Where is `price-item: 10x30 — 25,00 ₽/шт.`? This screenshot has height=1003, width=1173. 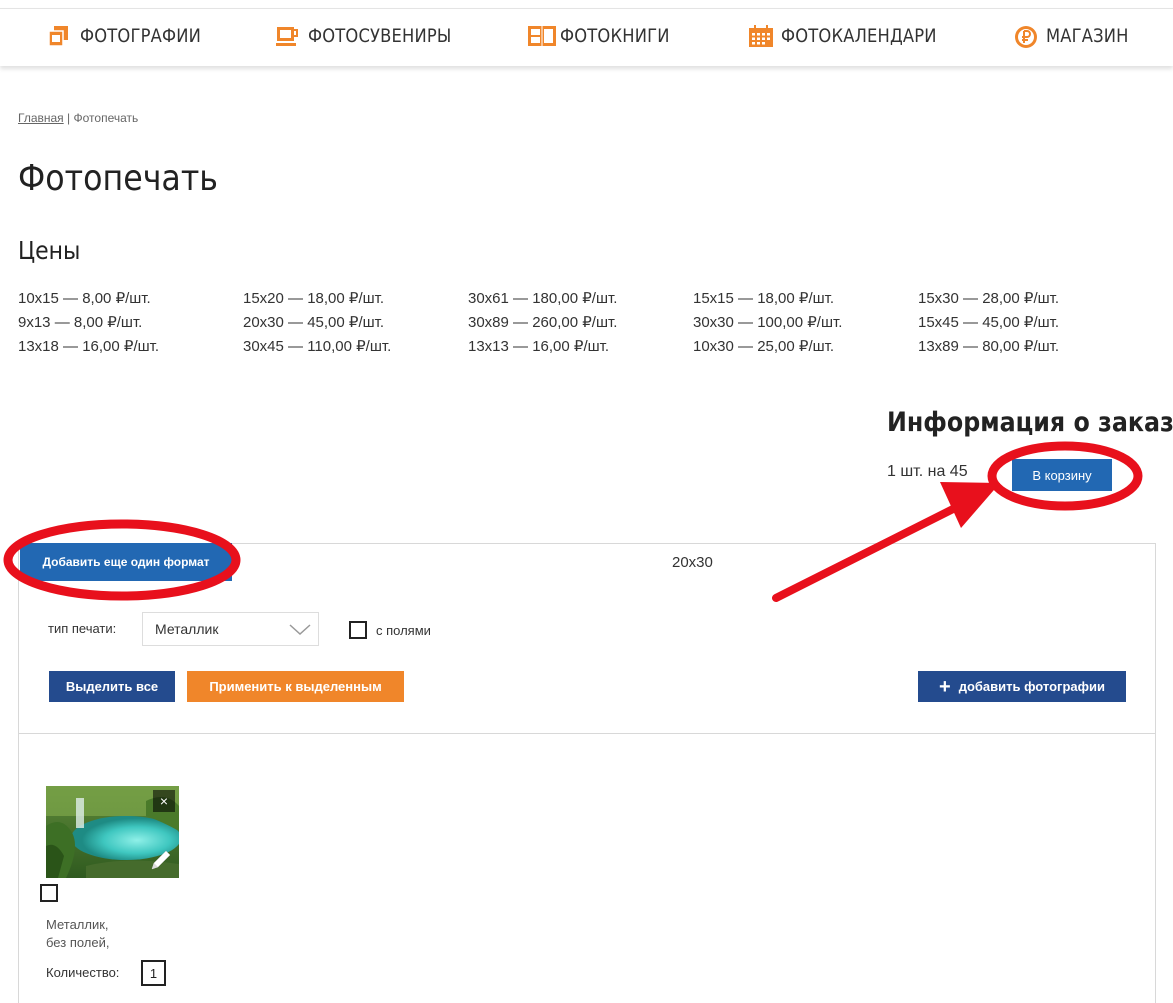
price-item: 10x30 — 25,00 ₽/шт. is located at coordinates (764, 346).